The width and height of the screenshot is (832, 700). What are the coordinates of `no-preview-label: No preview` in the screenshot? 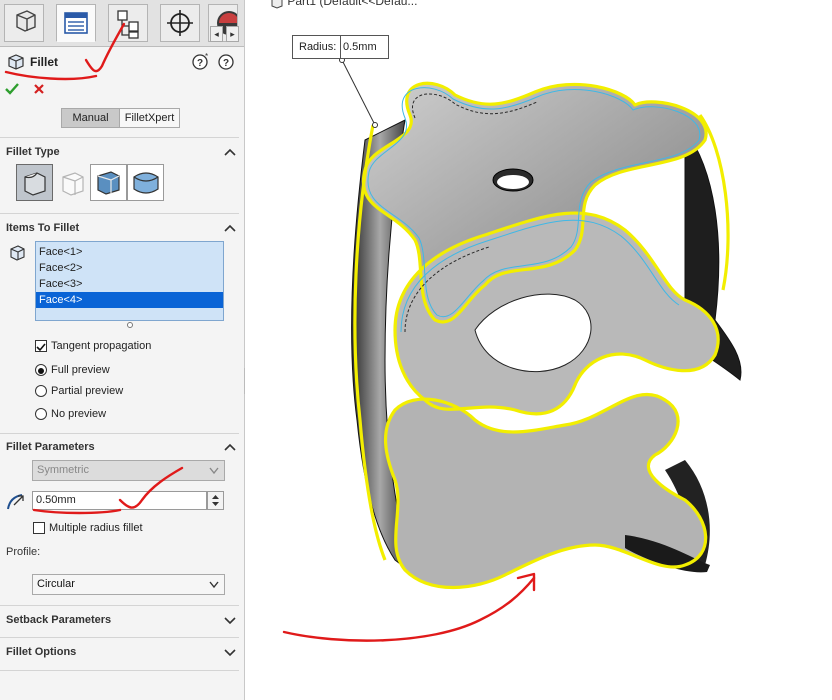 It's located at (79, 414).